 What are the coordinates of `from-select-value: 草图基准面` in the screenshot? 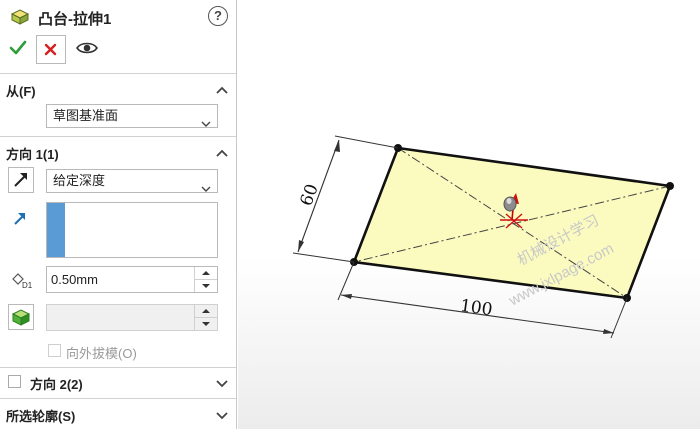 It's located at (86, 115).